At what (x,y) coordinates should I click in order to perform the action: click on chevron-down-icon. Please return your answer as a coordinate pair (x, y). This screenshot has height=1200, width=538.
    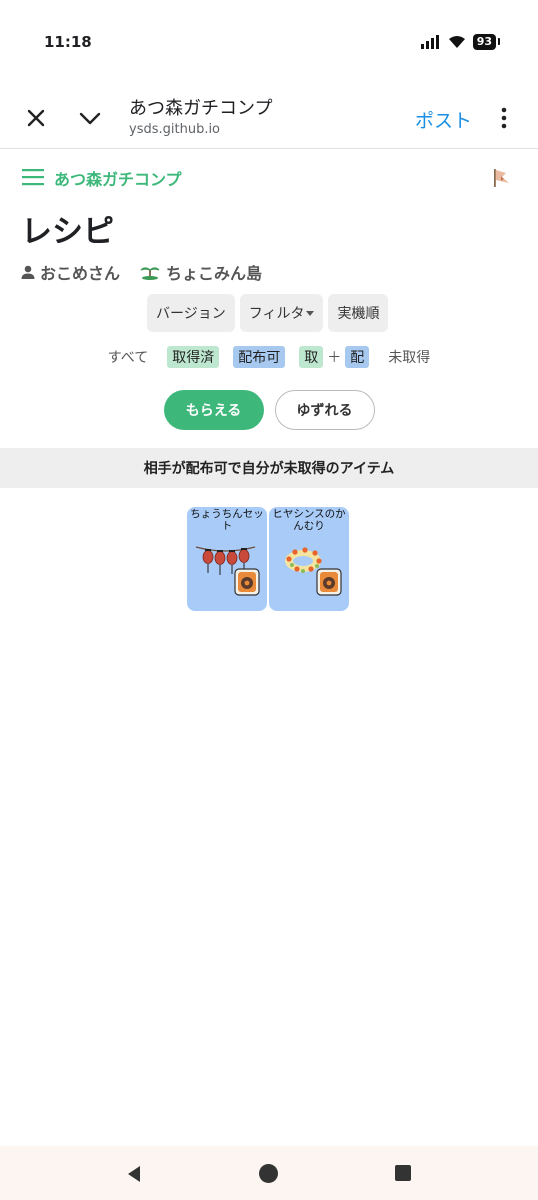
    Looking at the image, I should click on (90, 118).